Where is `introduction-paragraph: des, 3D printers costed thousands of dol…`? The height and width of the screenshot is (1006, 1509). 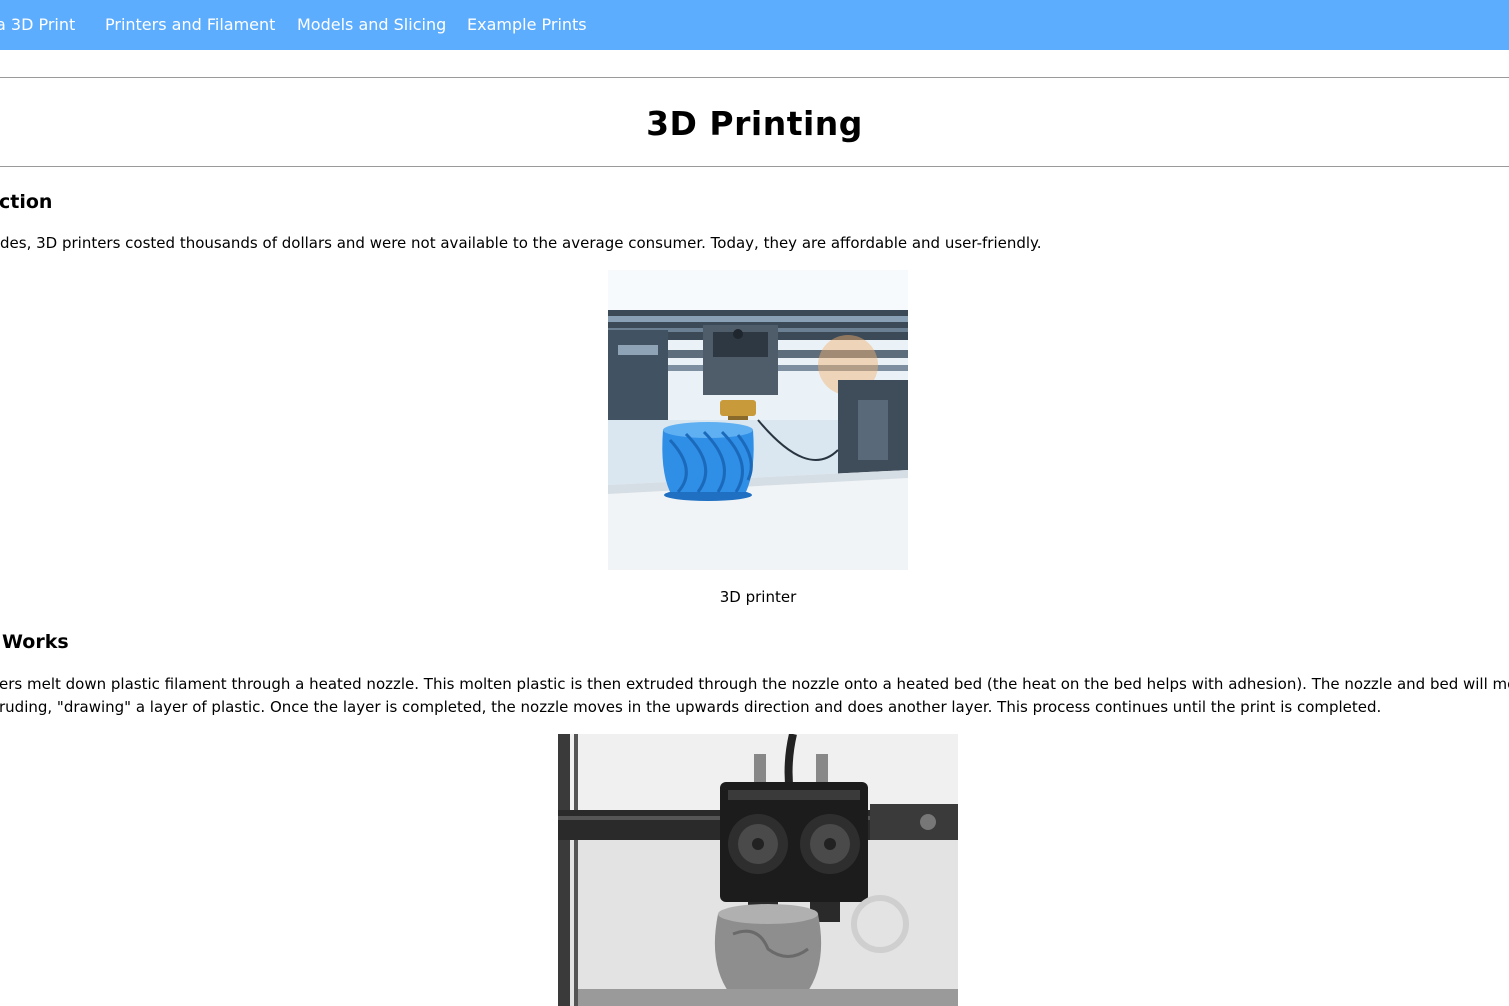
introduction-paragraph: des, 3D printers costed thousands of dol… is located at coordinates (521, 243).